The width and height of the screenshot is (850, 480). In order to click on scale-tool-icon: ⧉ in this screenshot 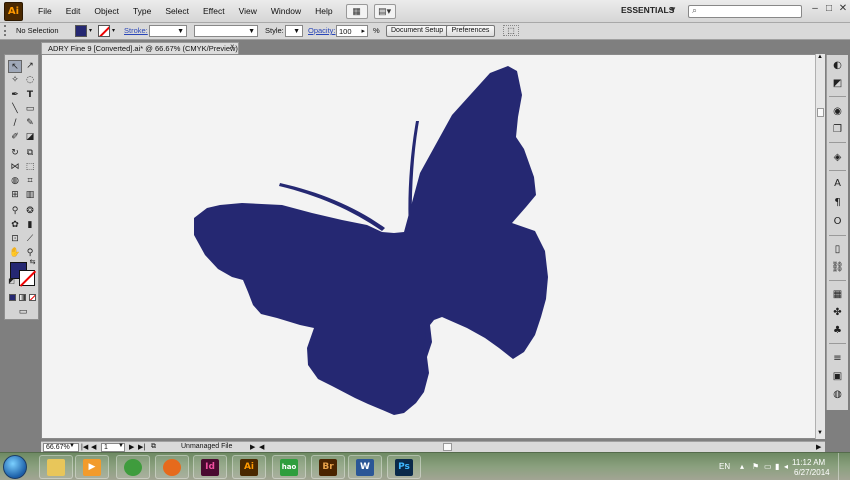, I will do `click(30, 153)`.